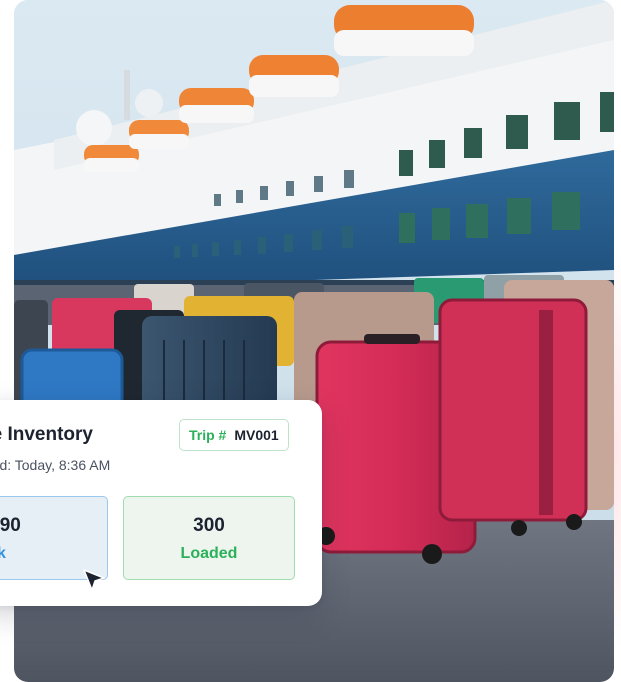  What do you see at coordinates (3, 553) in the screenshot?
I see `at-dock-label: t Dock` at bounding box center [3, 553].